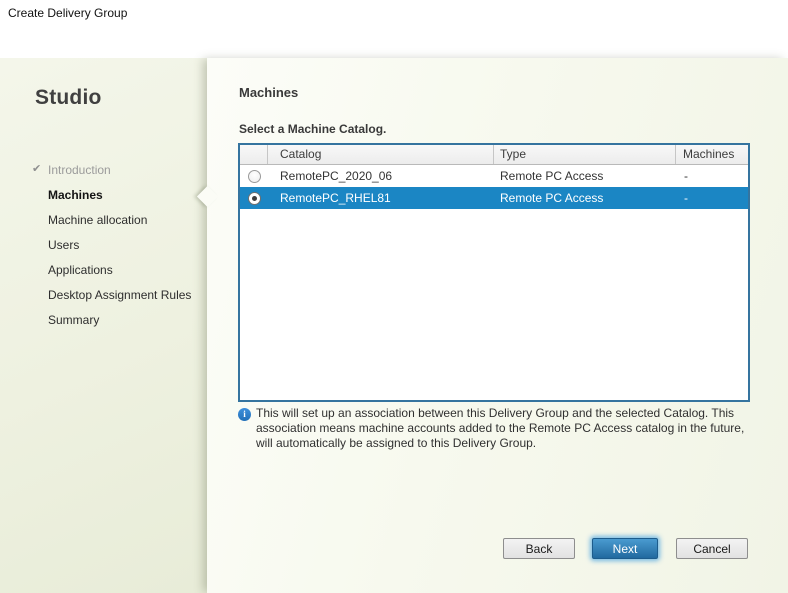 This screenshot has width=788, height=593. What do you see at coordinates (585, 154) in the screenshot?
I see `column-header-type: Type` at bounding box center [585, 154].